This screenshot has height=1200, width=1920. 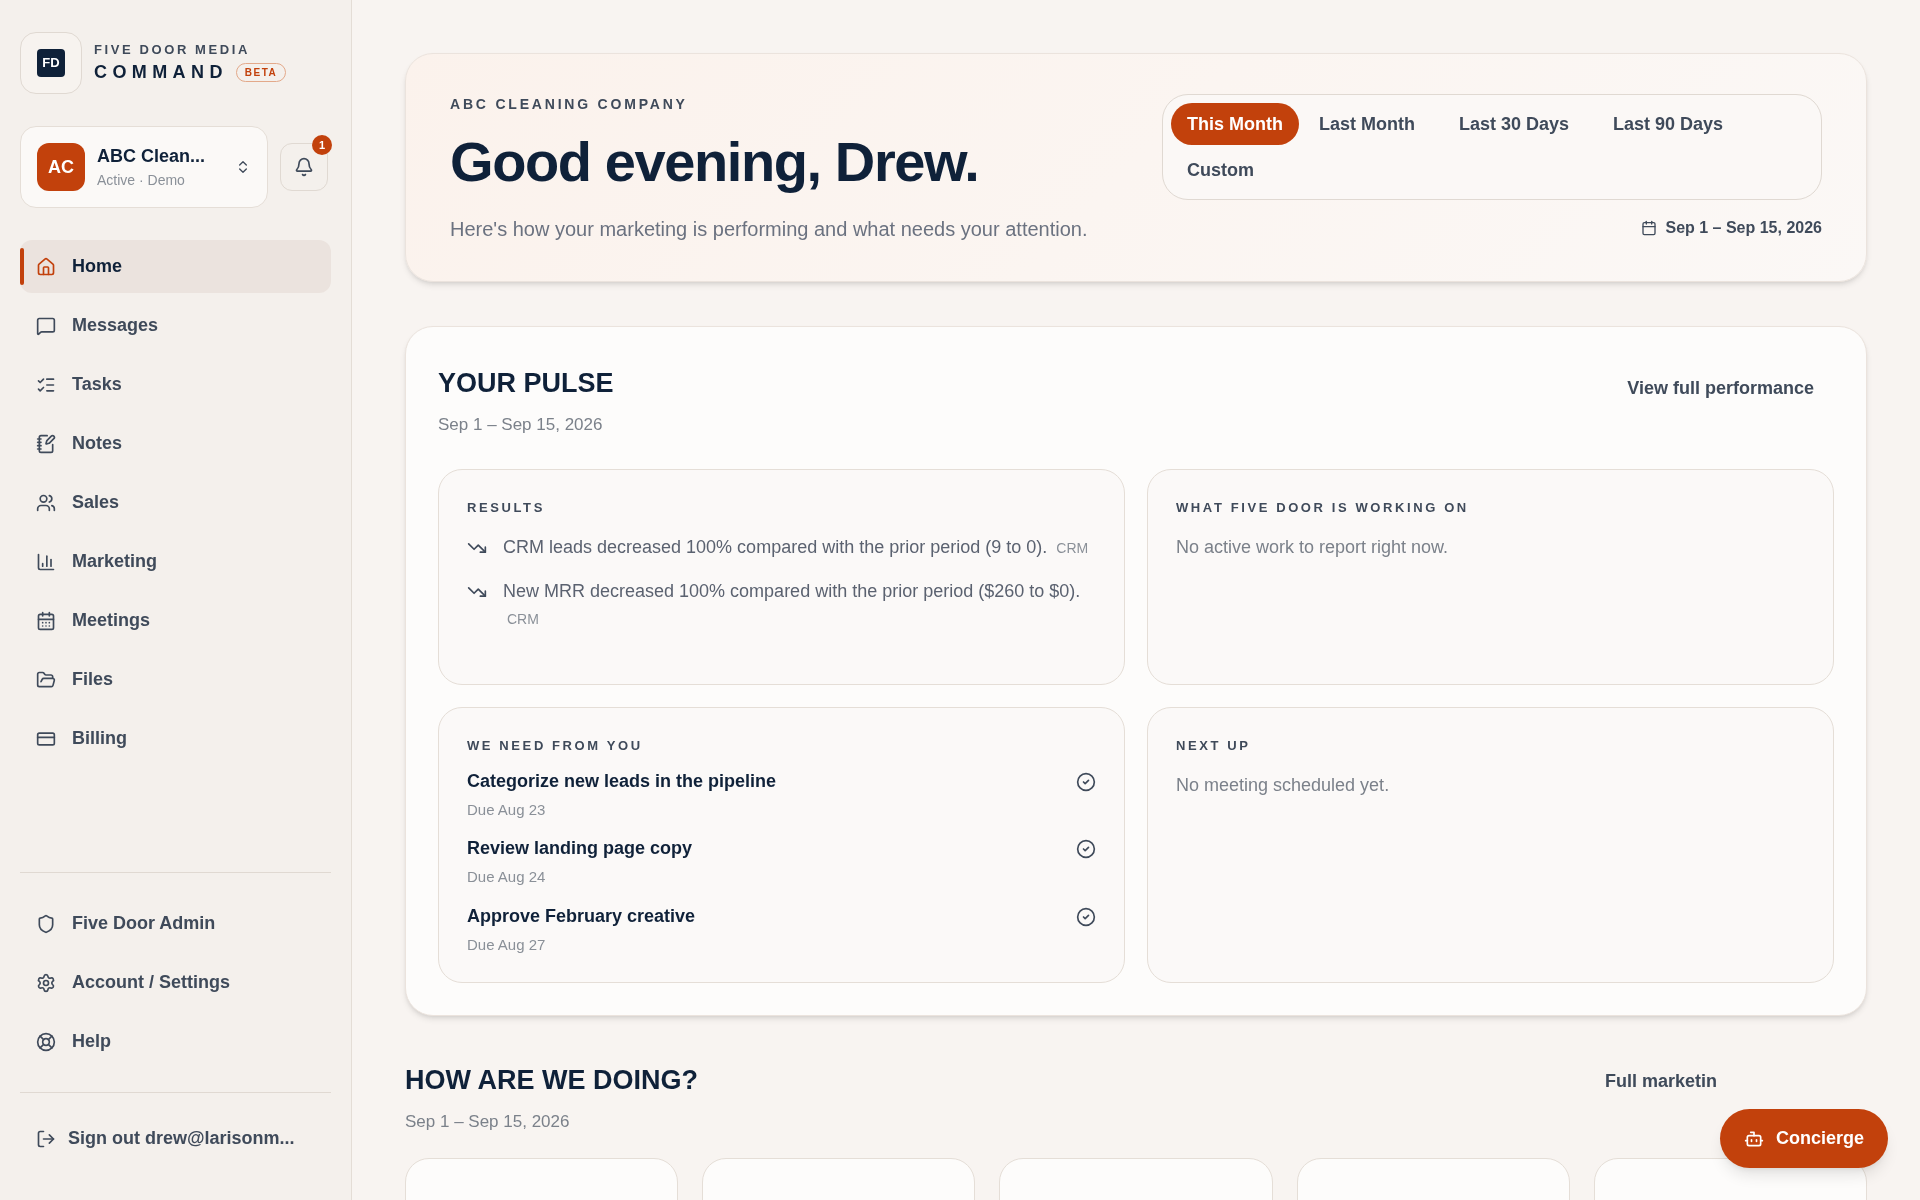 What do you see at coordinates (175, 443) in the screenshot?
I see `nav-item: Notes` at bounding box center [175, 443].